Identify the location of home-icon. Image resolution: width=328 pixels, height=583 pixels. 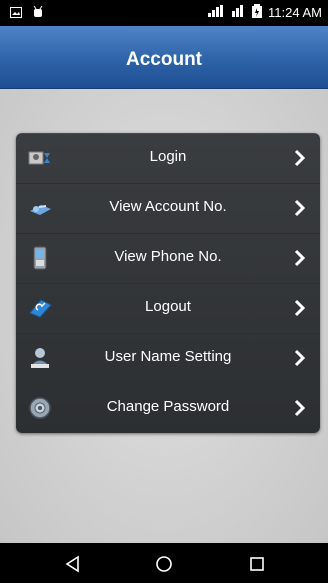
(164, 564).